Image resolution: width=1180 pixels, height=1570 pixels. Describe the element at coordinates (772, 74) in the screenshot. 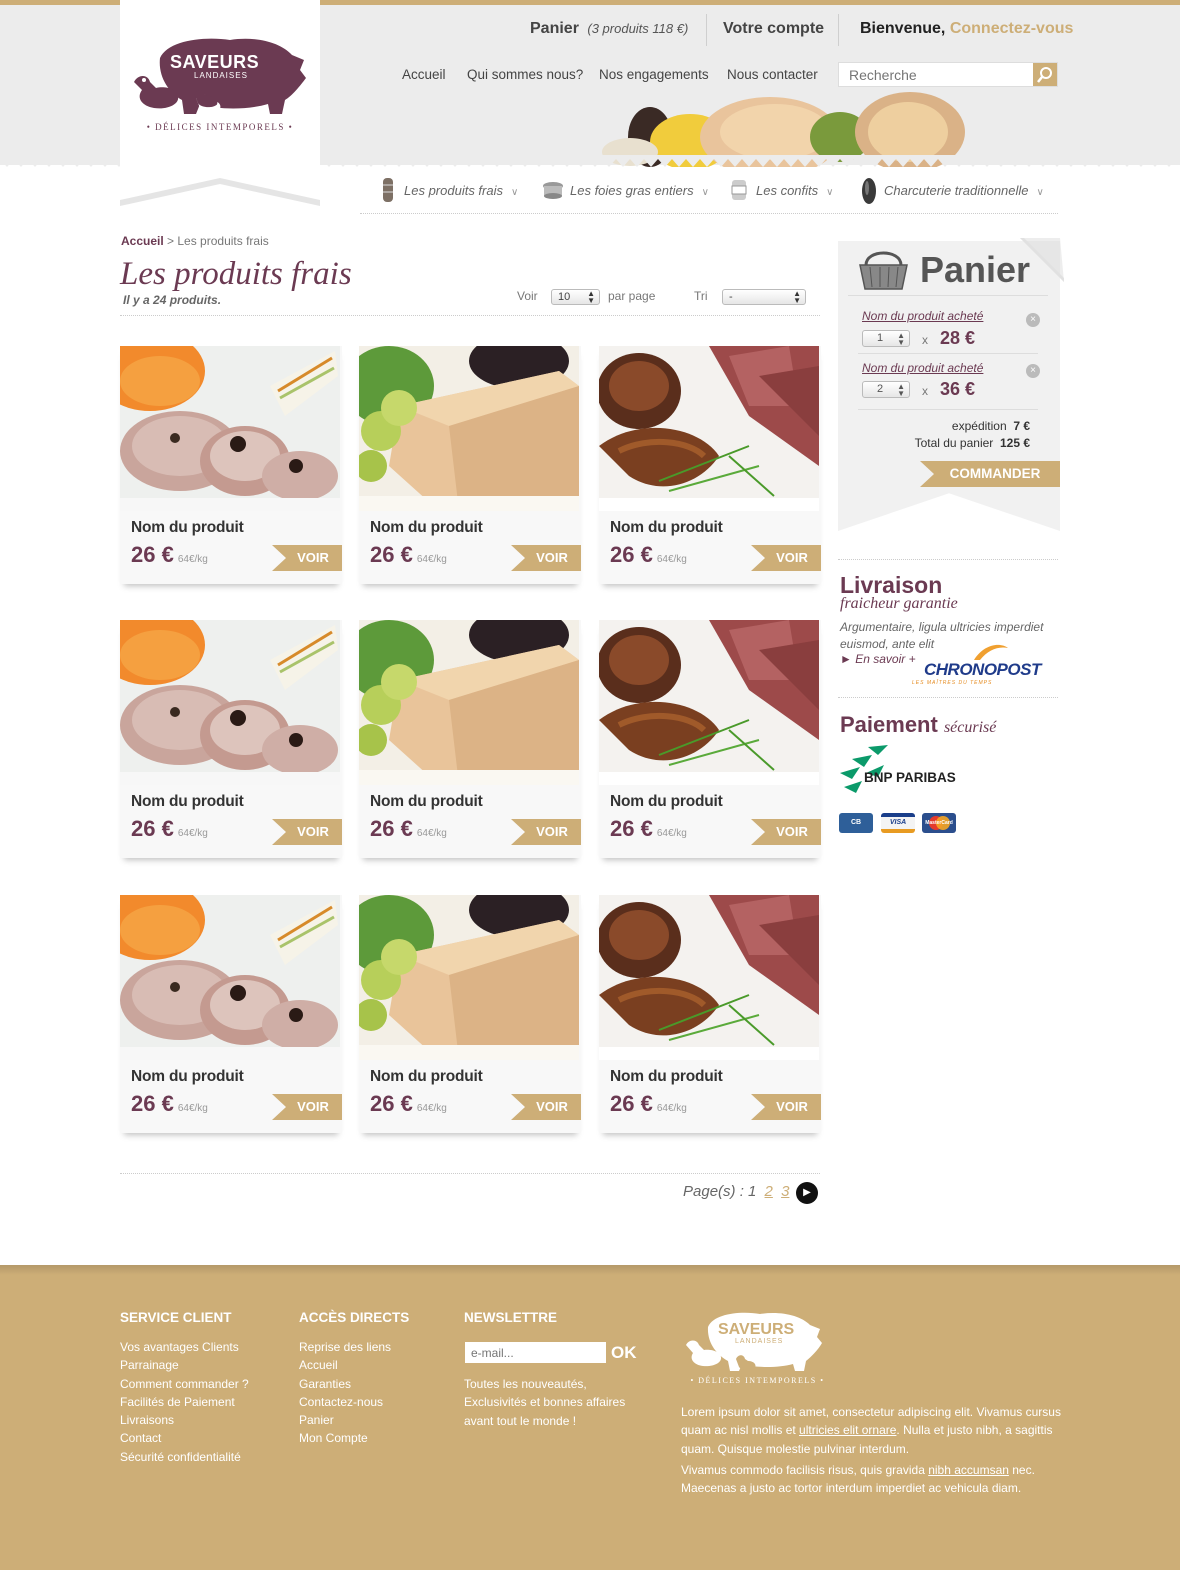

I see `nav-nous-contacter: Nous contacter` at that location.